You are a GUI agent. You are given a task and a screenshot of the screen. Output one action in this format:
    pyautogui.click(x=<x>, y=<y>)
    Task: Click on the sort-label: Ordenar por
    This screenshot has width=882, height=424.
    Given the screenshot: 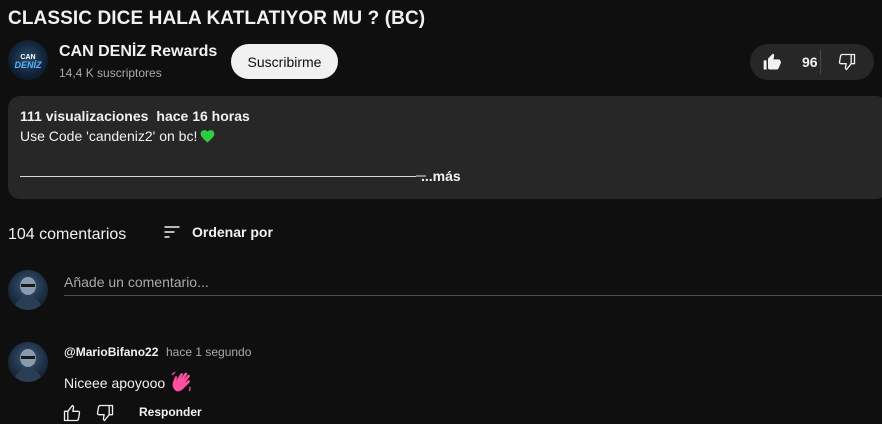 What is the action you would take?
    pyautogui.click(x=232, y=232)
    